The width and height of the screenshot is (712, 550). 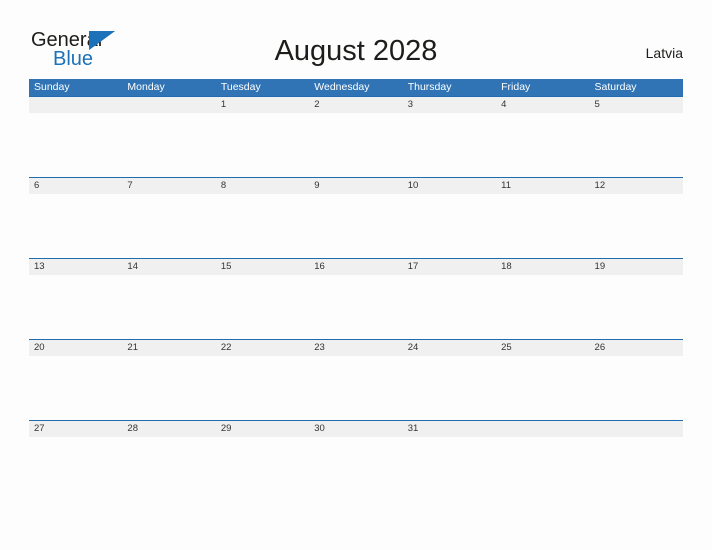 What do you see at coordinates (449, 429) in the screenshot?
I see `day-cell-date: 31` at bounding box center [449, 429].